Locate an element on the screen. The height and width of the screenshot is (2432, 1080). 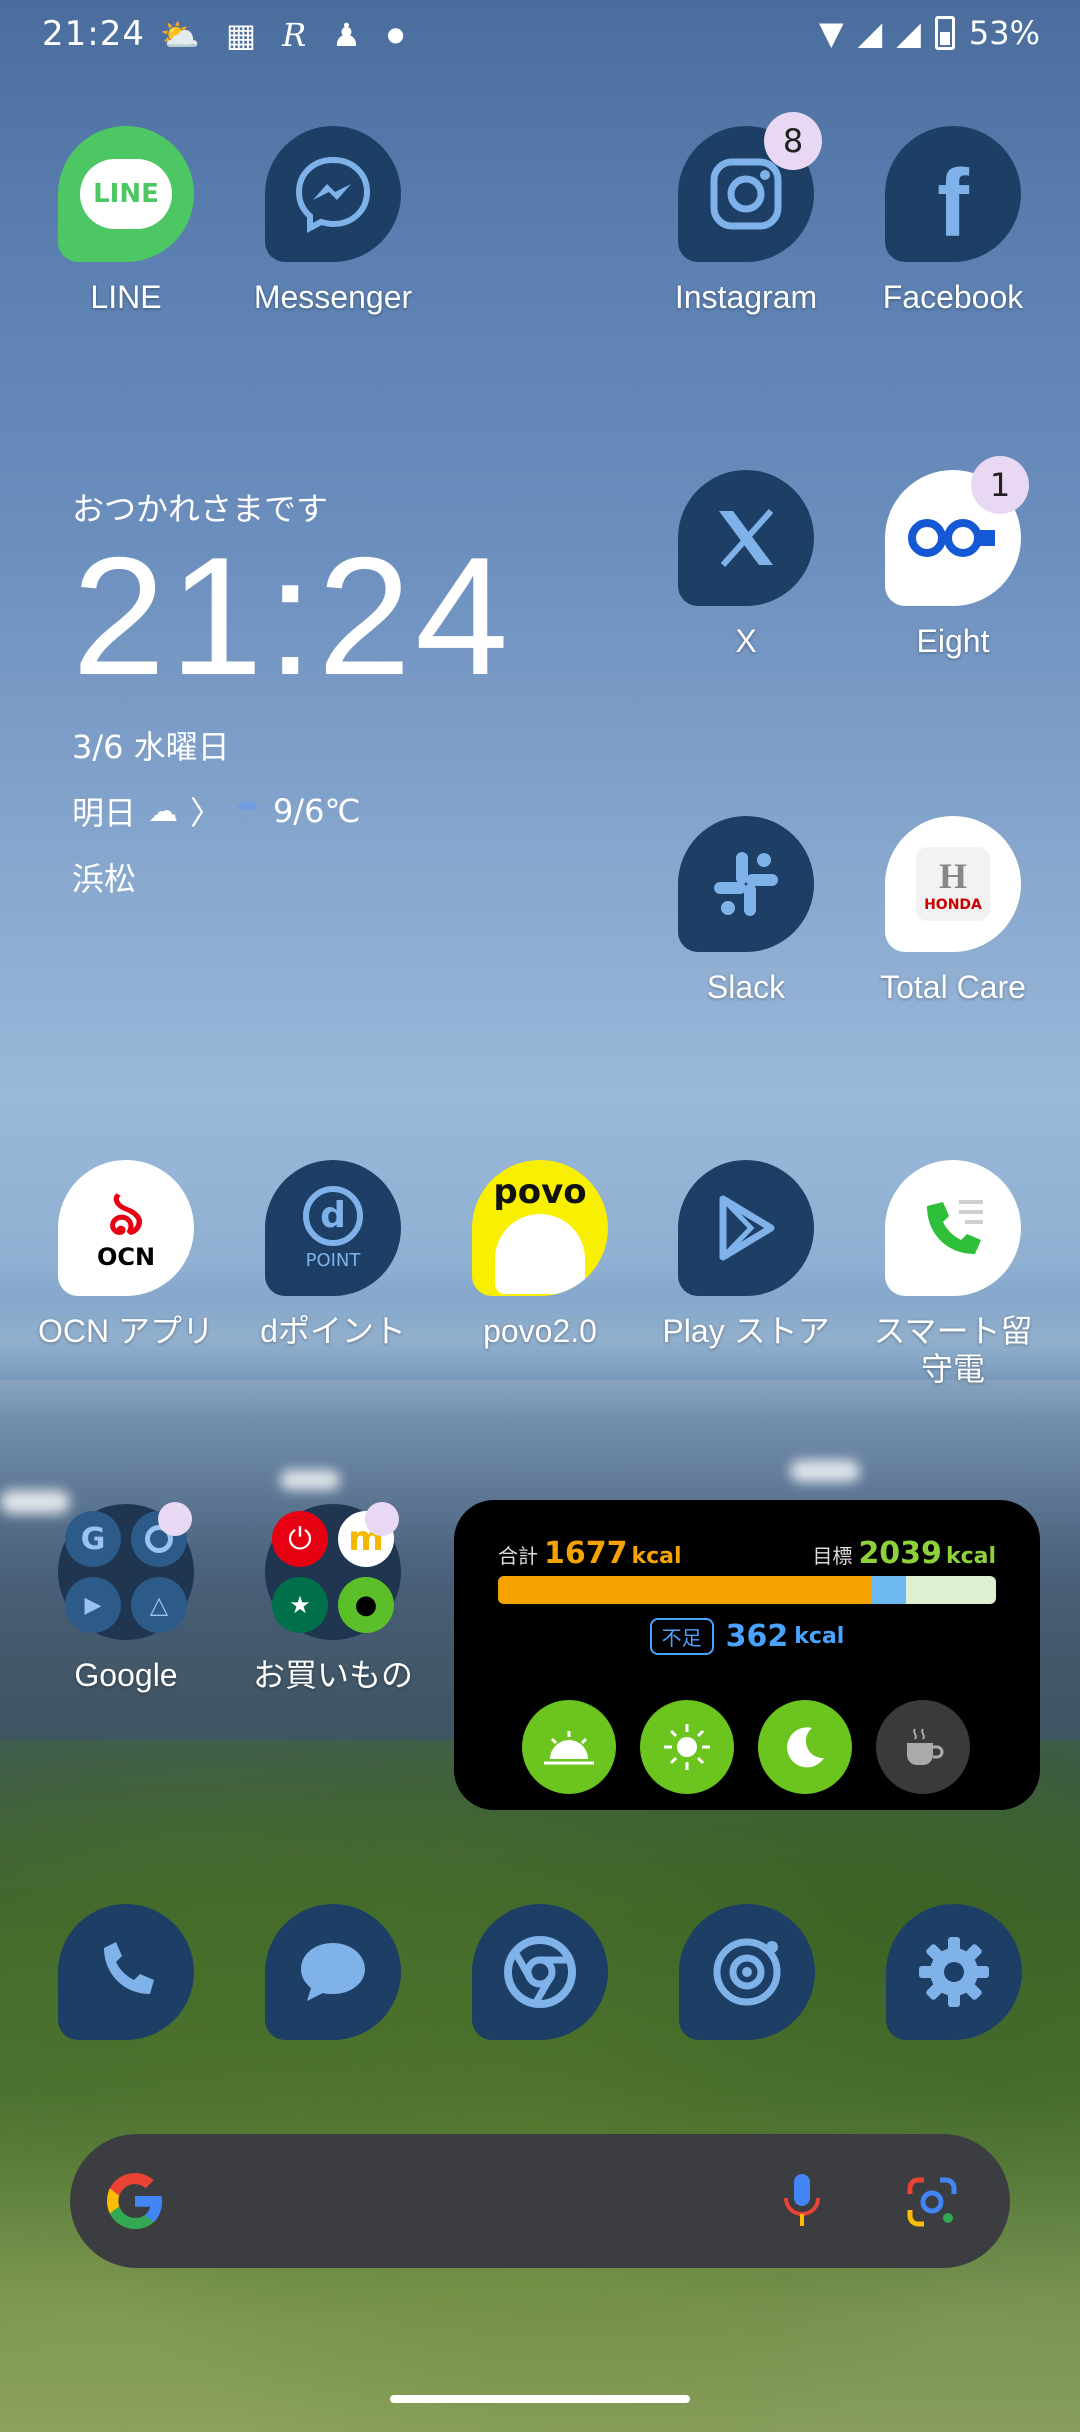
eight-icon: 1 is located at coordinates (957, 531).